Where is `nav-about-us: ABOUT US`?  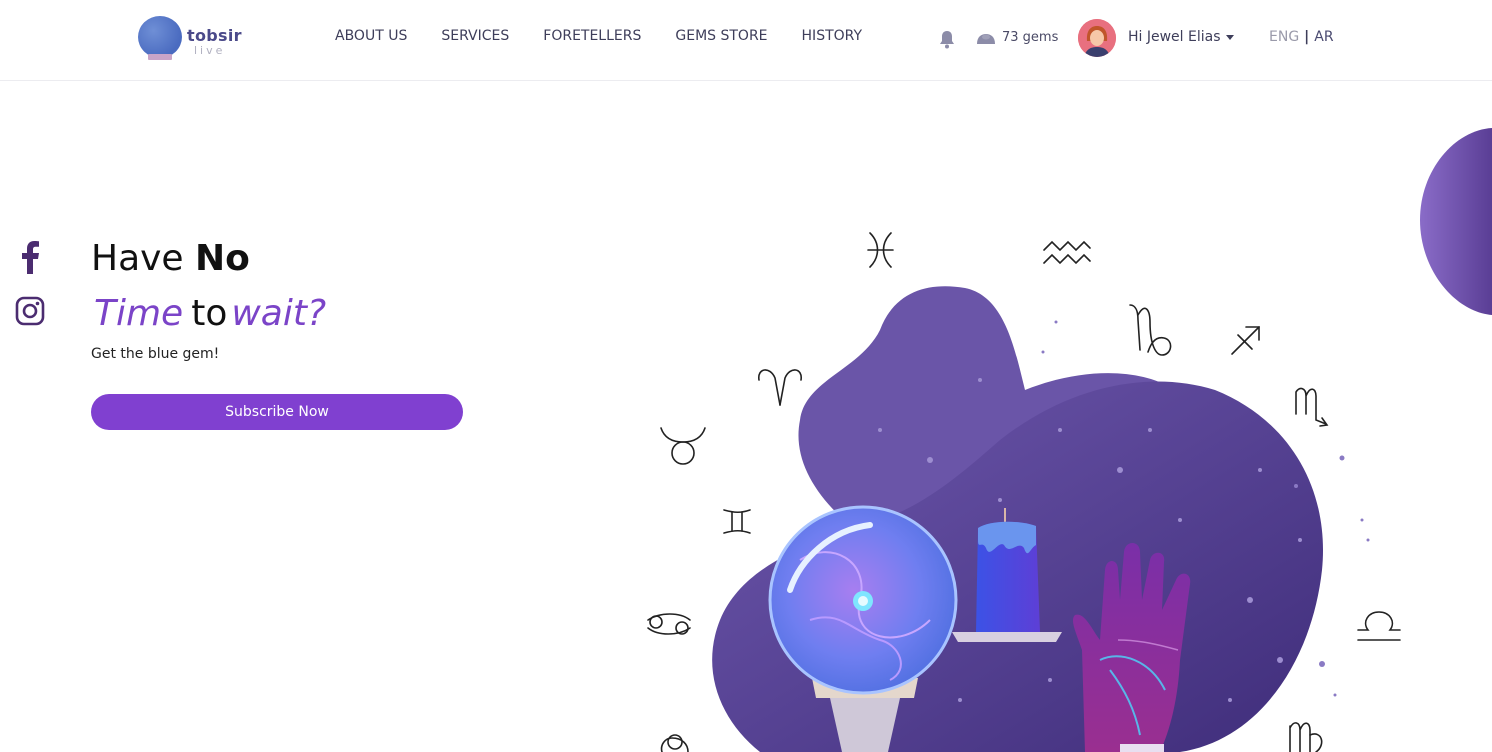
nav-about-us: ABOUT US is located at coordinates (371, 36).